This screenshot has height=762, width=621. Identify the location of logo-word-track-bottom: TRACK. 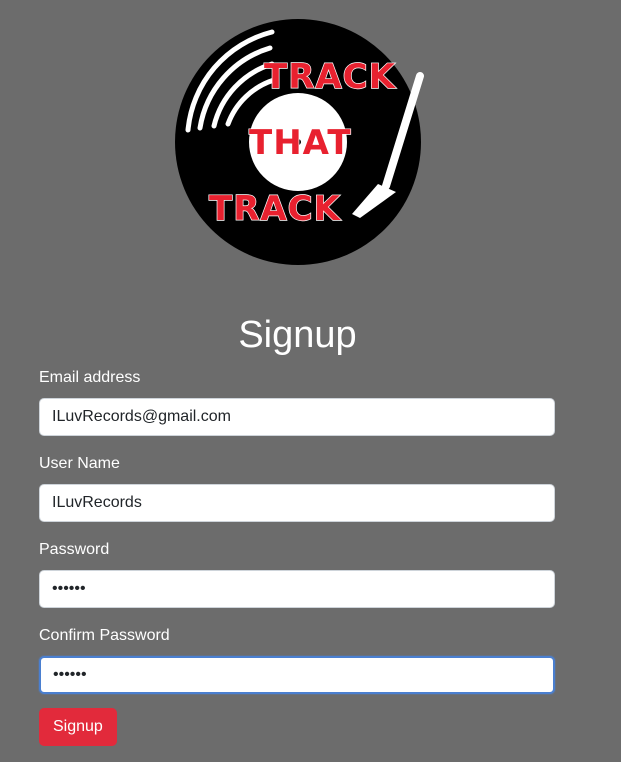
(275, 209).